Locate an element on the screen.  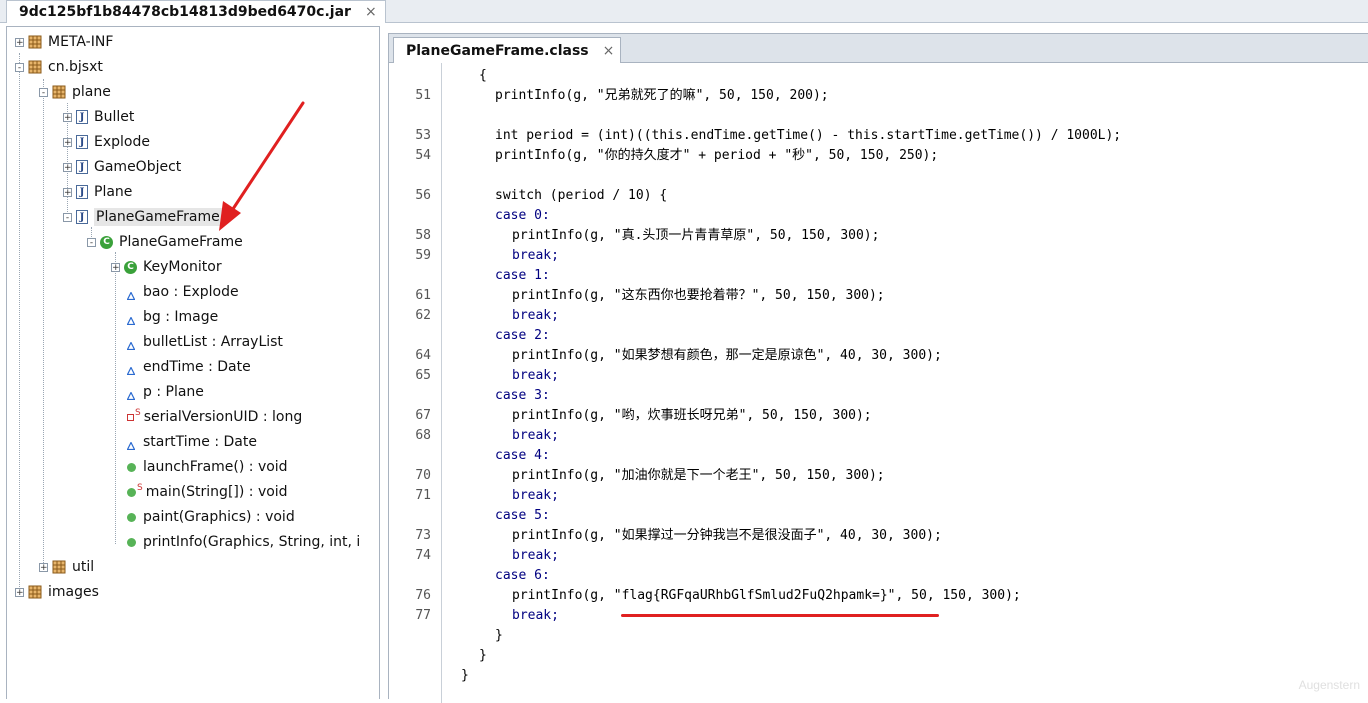
code-line: case 0: is located at coordinates (522, 215).